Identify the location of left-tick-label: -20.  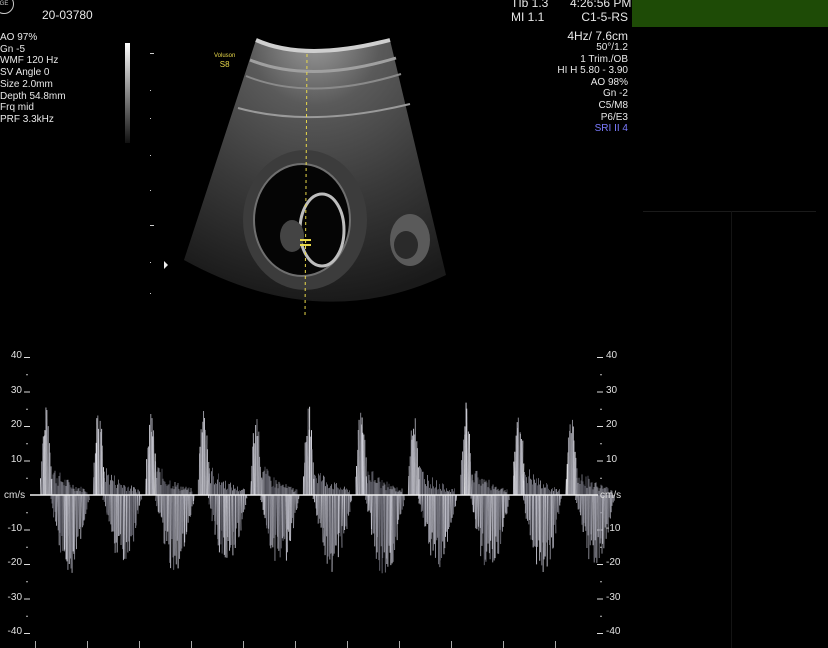
(14, 562).